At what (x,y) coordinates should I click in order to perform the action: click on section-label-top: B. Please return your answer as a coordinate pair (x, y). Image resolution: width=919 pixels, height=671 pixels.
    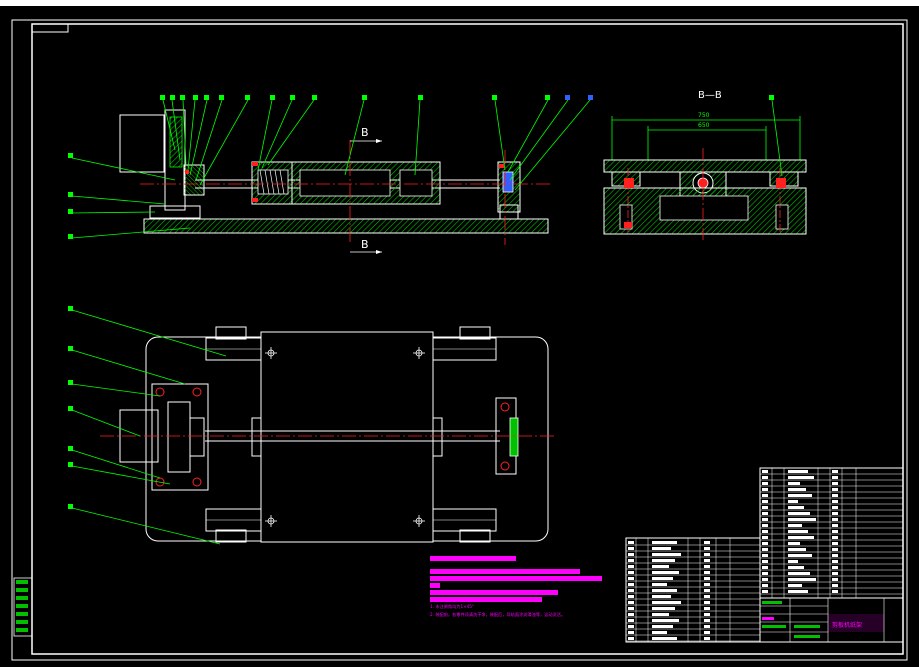
    Looking at the image, I should click on (365, 132).